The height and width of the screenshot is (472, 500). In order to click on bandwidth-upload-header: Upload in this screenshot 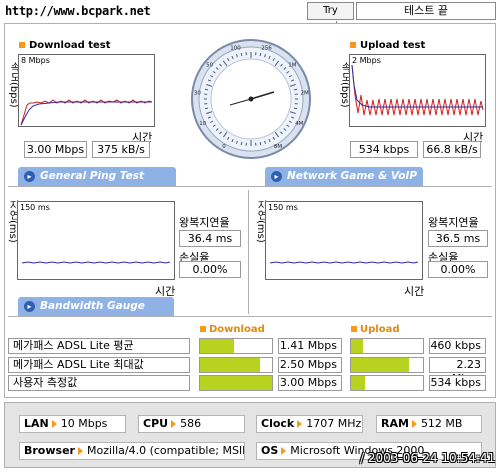, I will do `click(375, 329)`.